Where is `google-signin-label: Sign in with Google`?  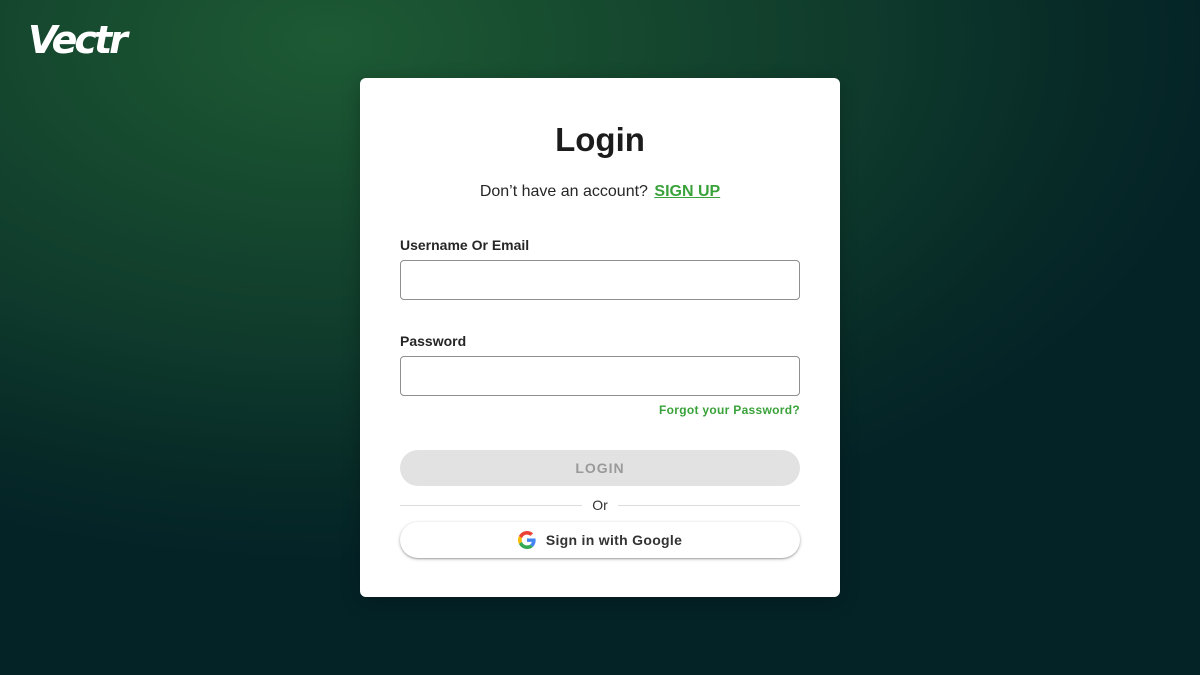 google-signin-label: Sign in with Google is located at coordinates (614, 540).